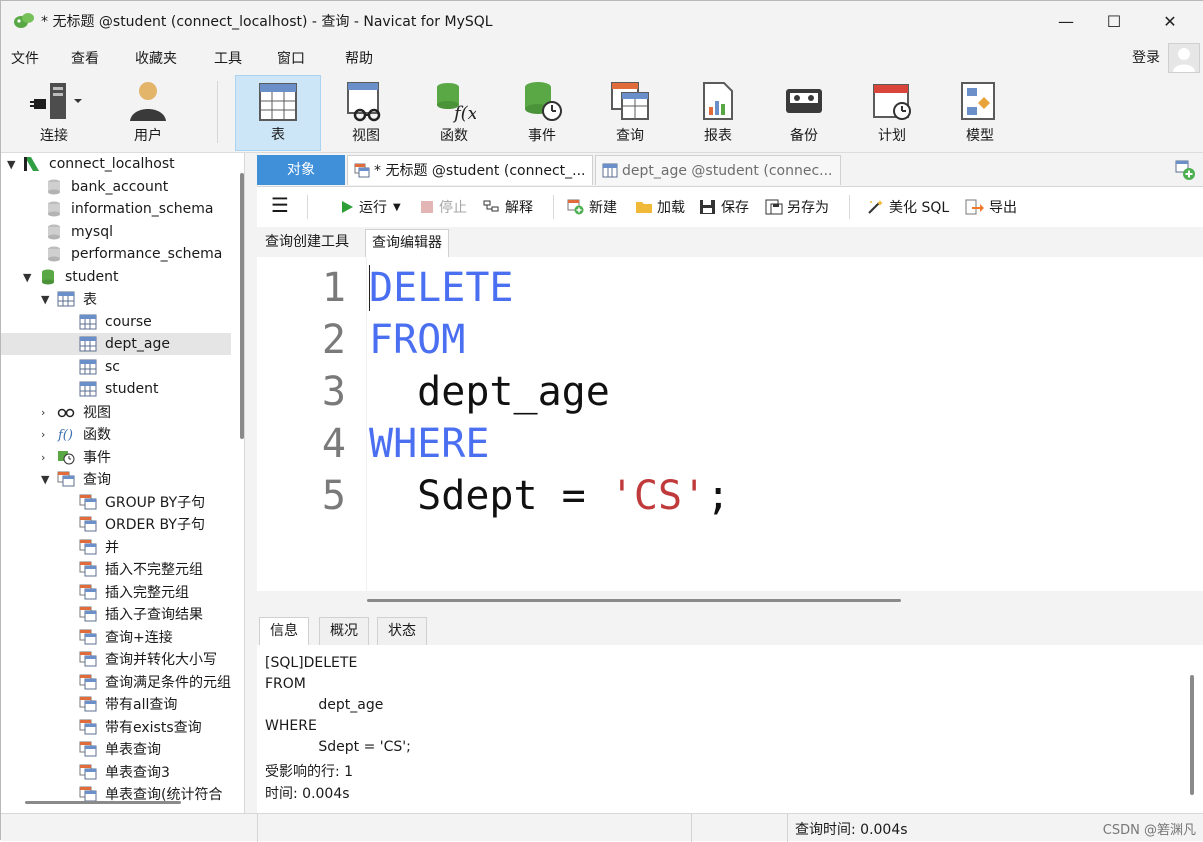 The width and height of the screenshot is (1203, 842). Describe the element at coordinates (142, 502) in the screenshot. I see `tree-query-item: GROUP BY子句` at that location.